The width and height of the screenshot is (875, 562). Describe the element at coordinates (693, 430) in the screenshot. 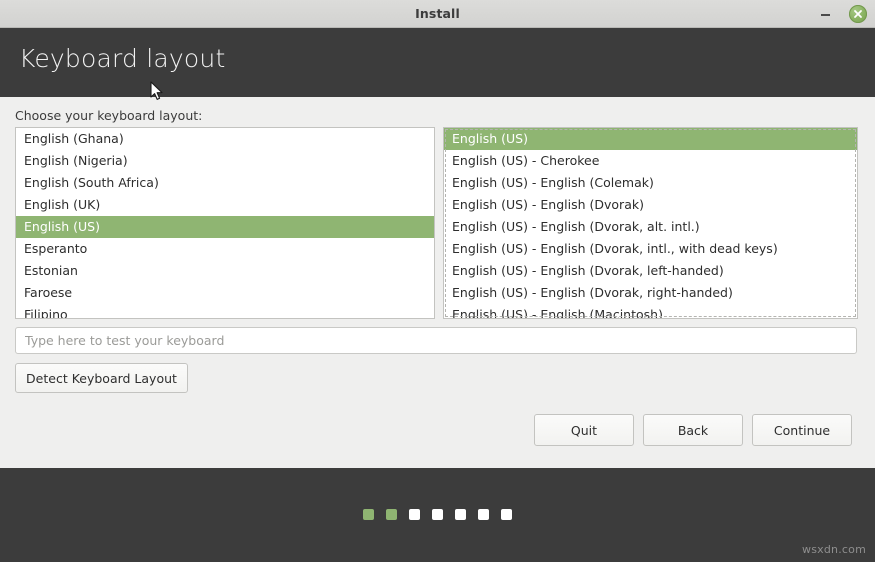

I see `back-button: Back` at that location.